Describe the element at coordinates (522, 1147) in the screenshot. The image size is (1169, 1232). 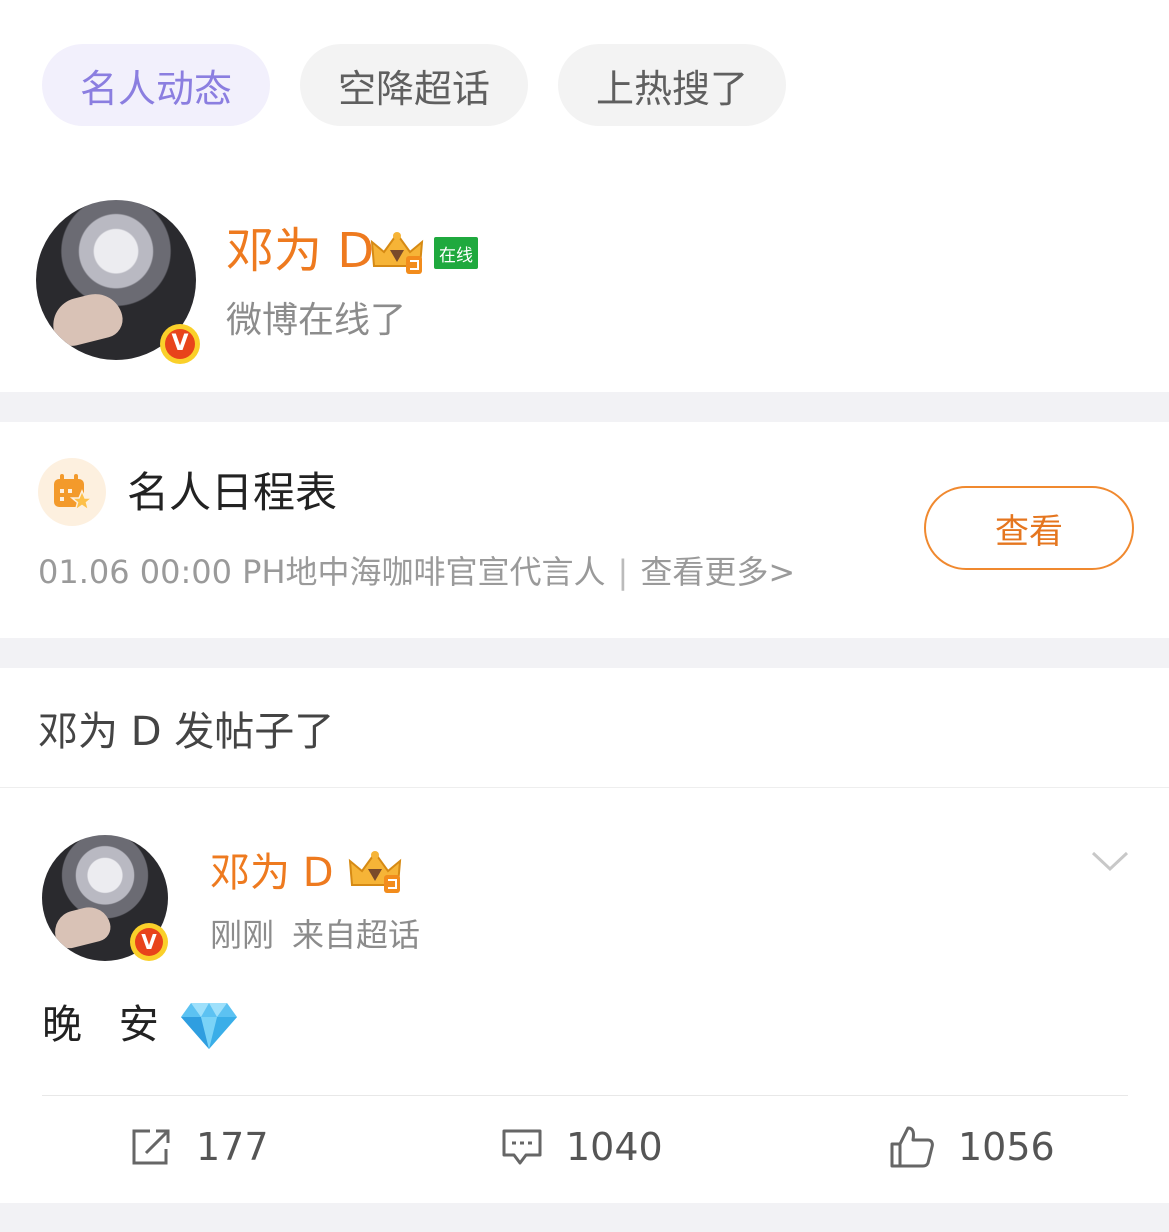
I see `comment-icon` at that location.